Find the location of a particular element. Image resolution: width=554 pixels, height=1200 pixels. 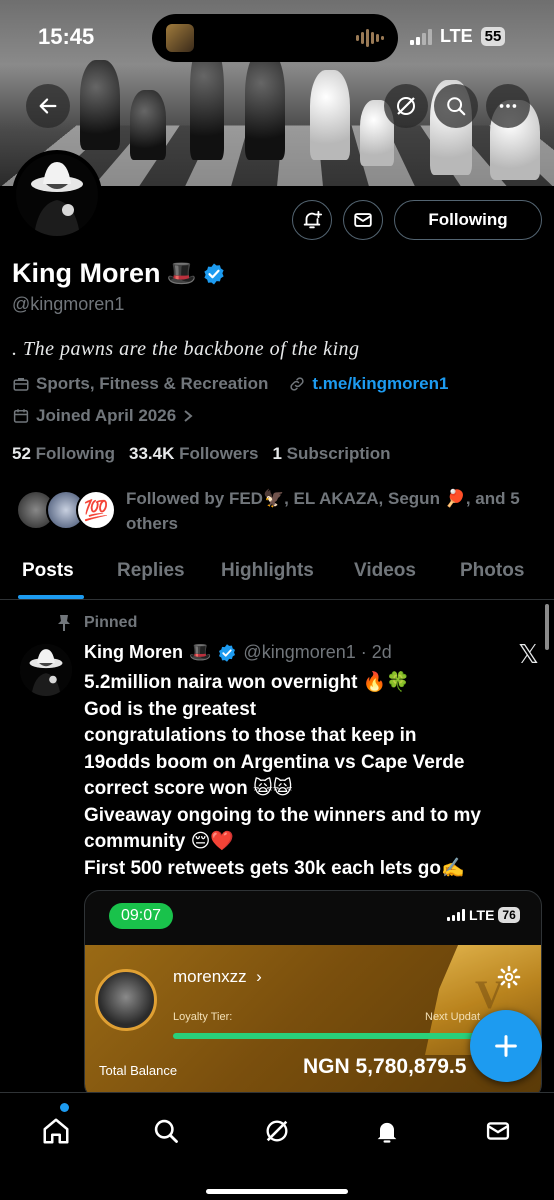

post-header: King Moren 🎩 @kingmoren1 · 2d is located at coordinates (238, 652).